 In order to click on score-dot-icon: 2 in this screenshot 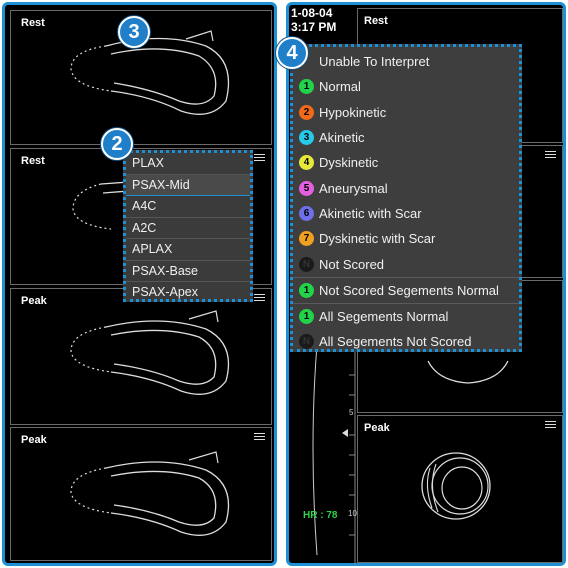, I will do `click(306, 112)`.